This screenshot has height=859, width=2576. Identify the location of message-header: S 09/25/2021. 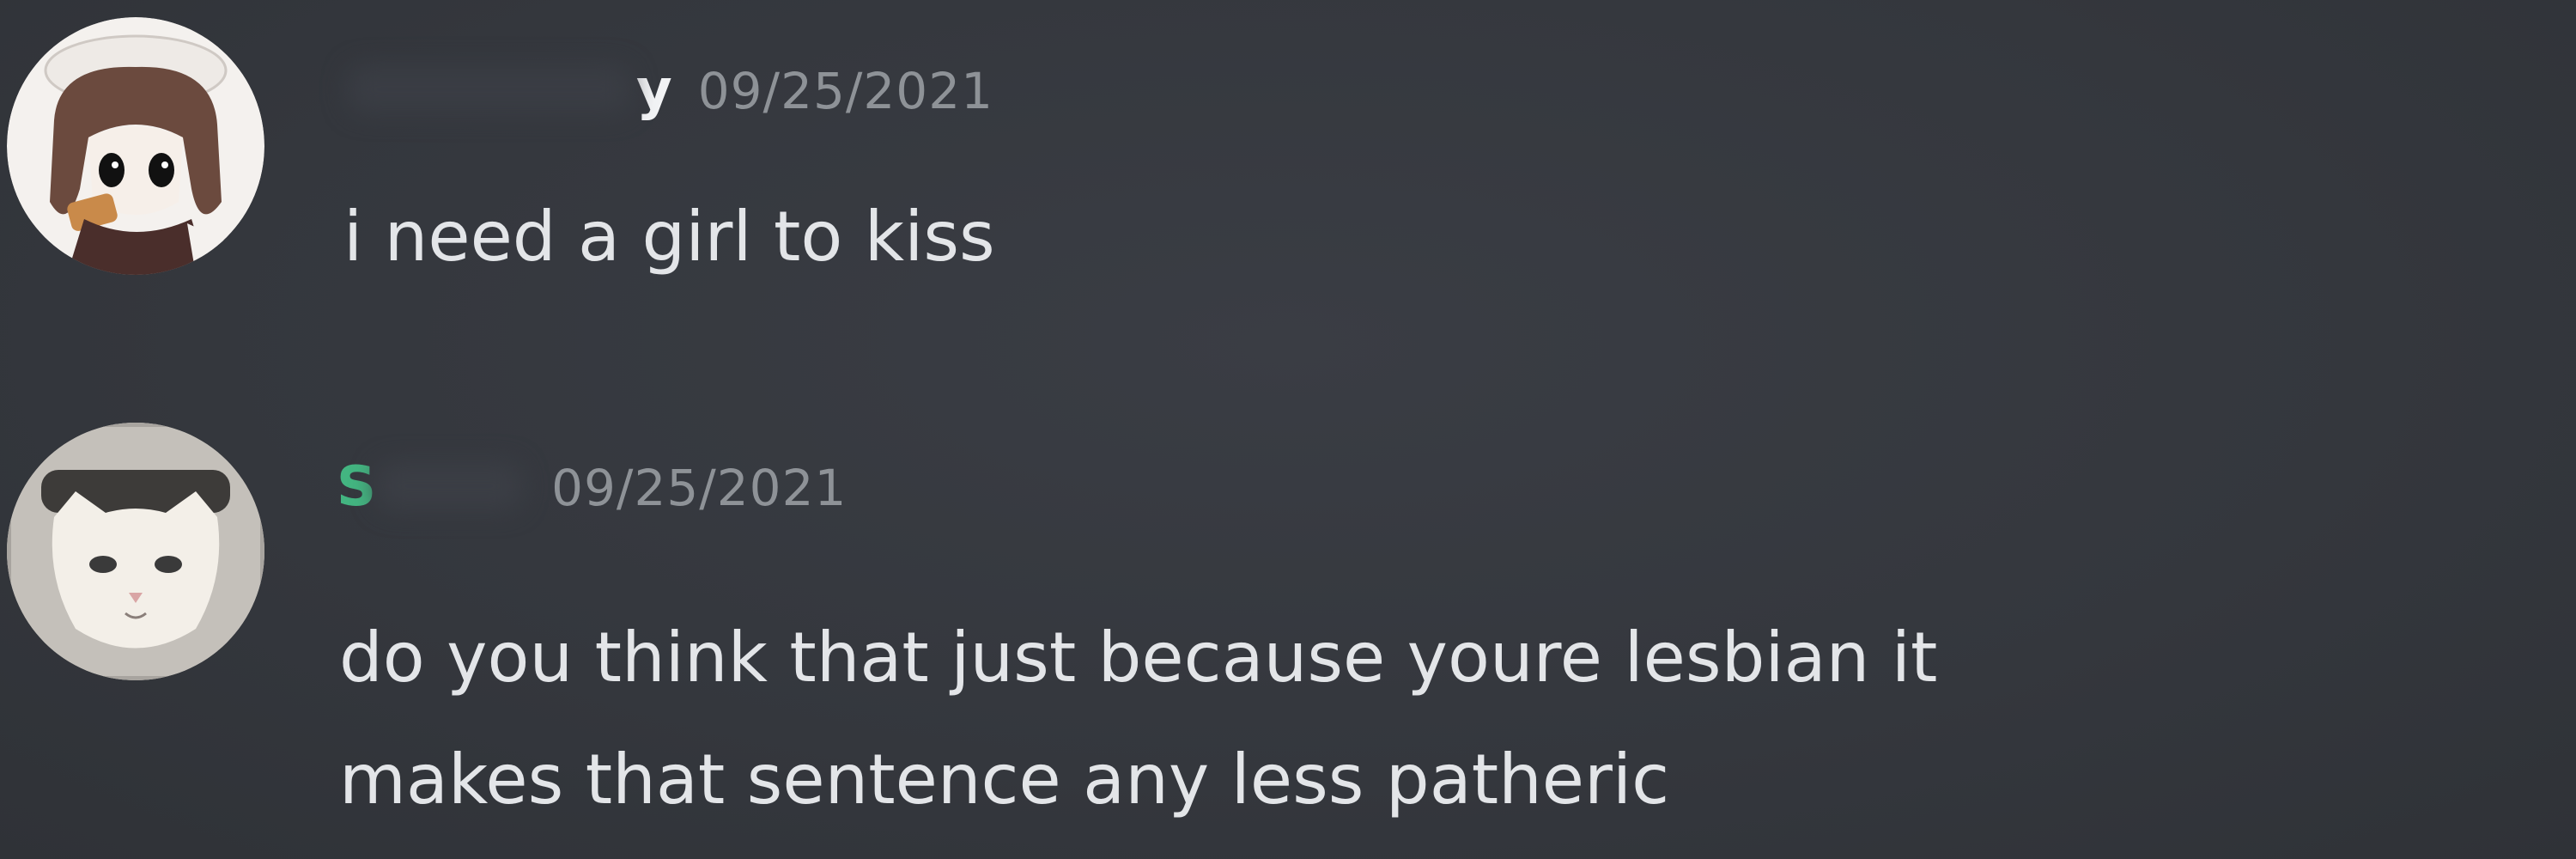
(592, 487).